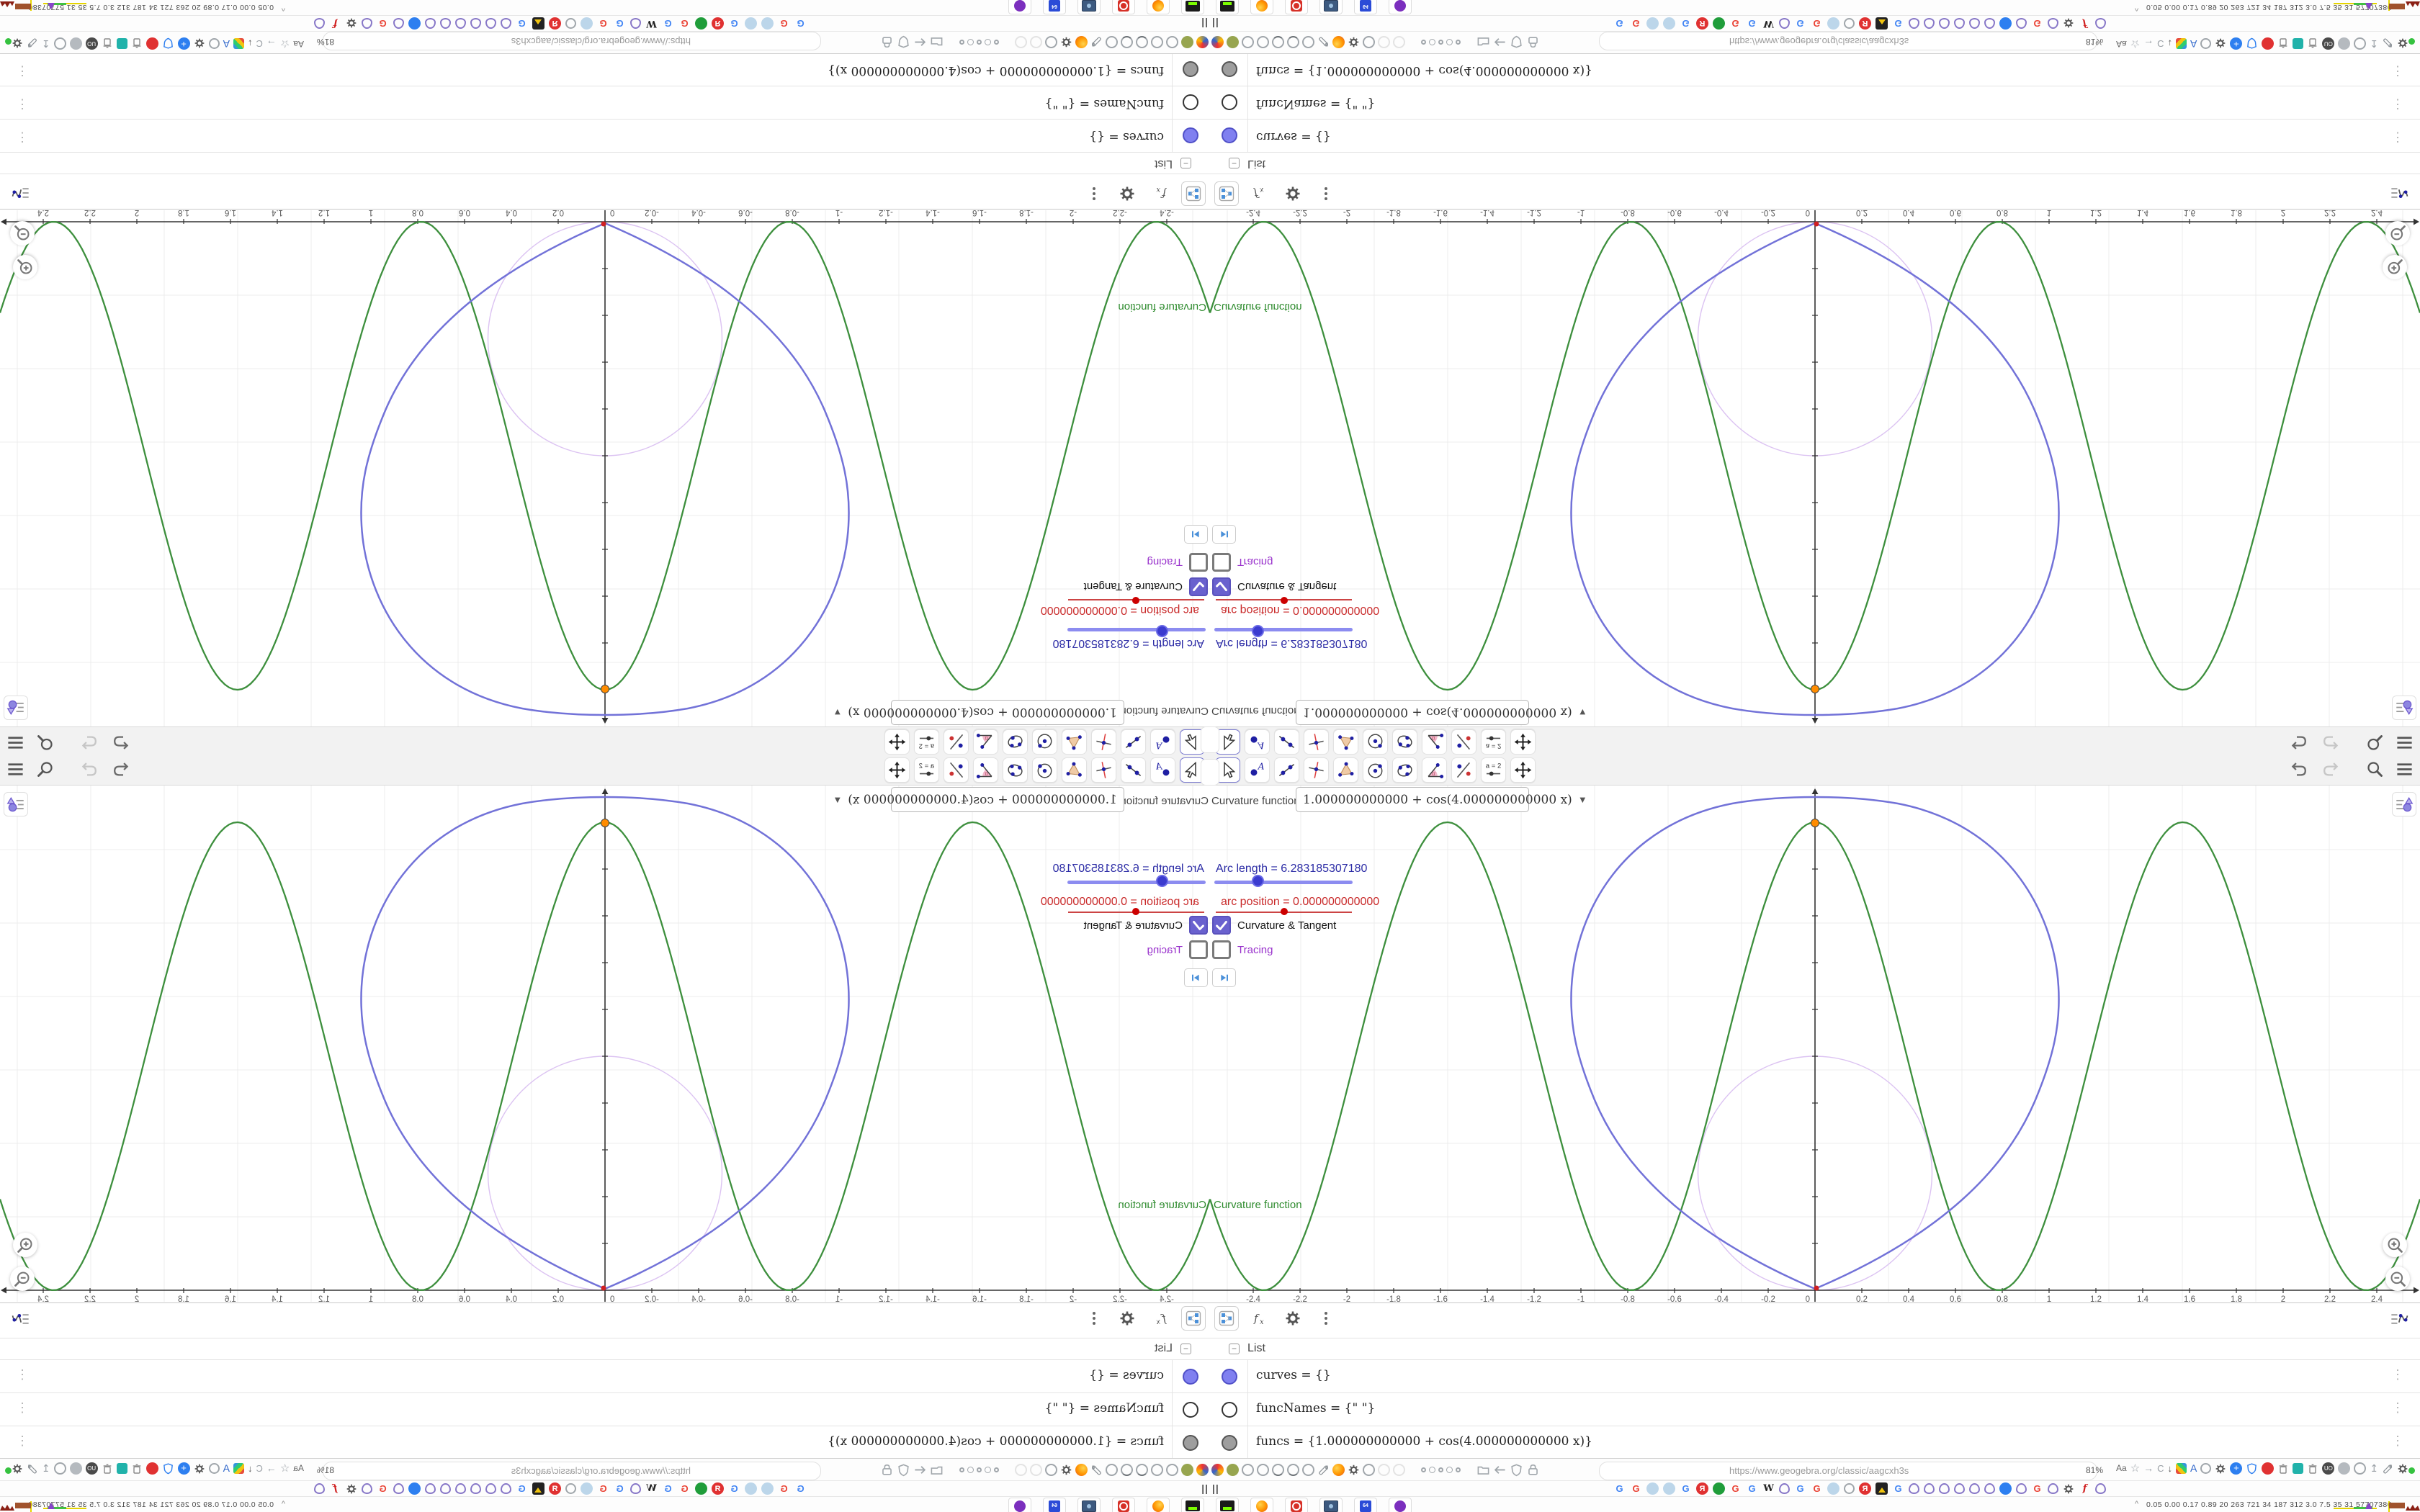  I want to click on step-forward-button, so click(1196, 977).